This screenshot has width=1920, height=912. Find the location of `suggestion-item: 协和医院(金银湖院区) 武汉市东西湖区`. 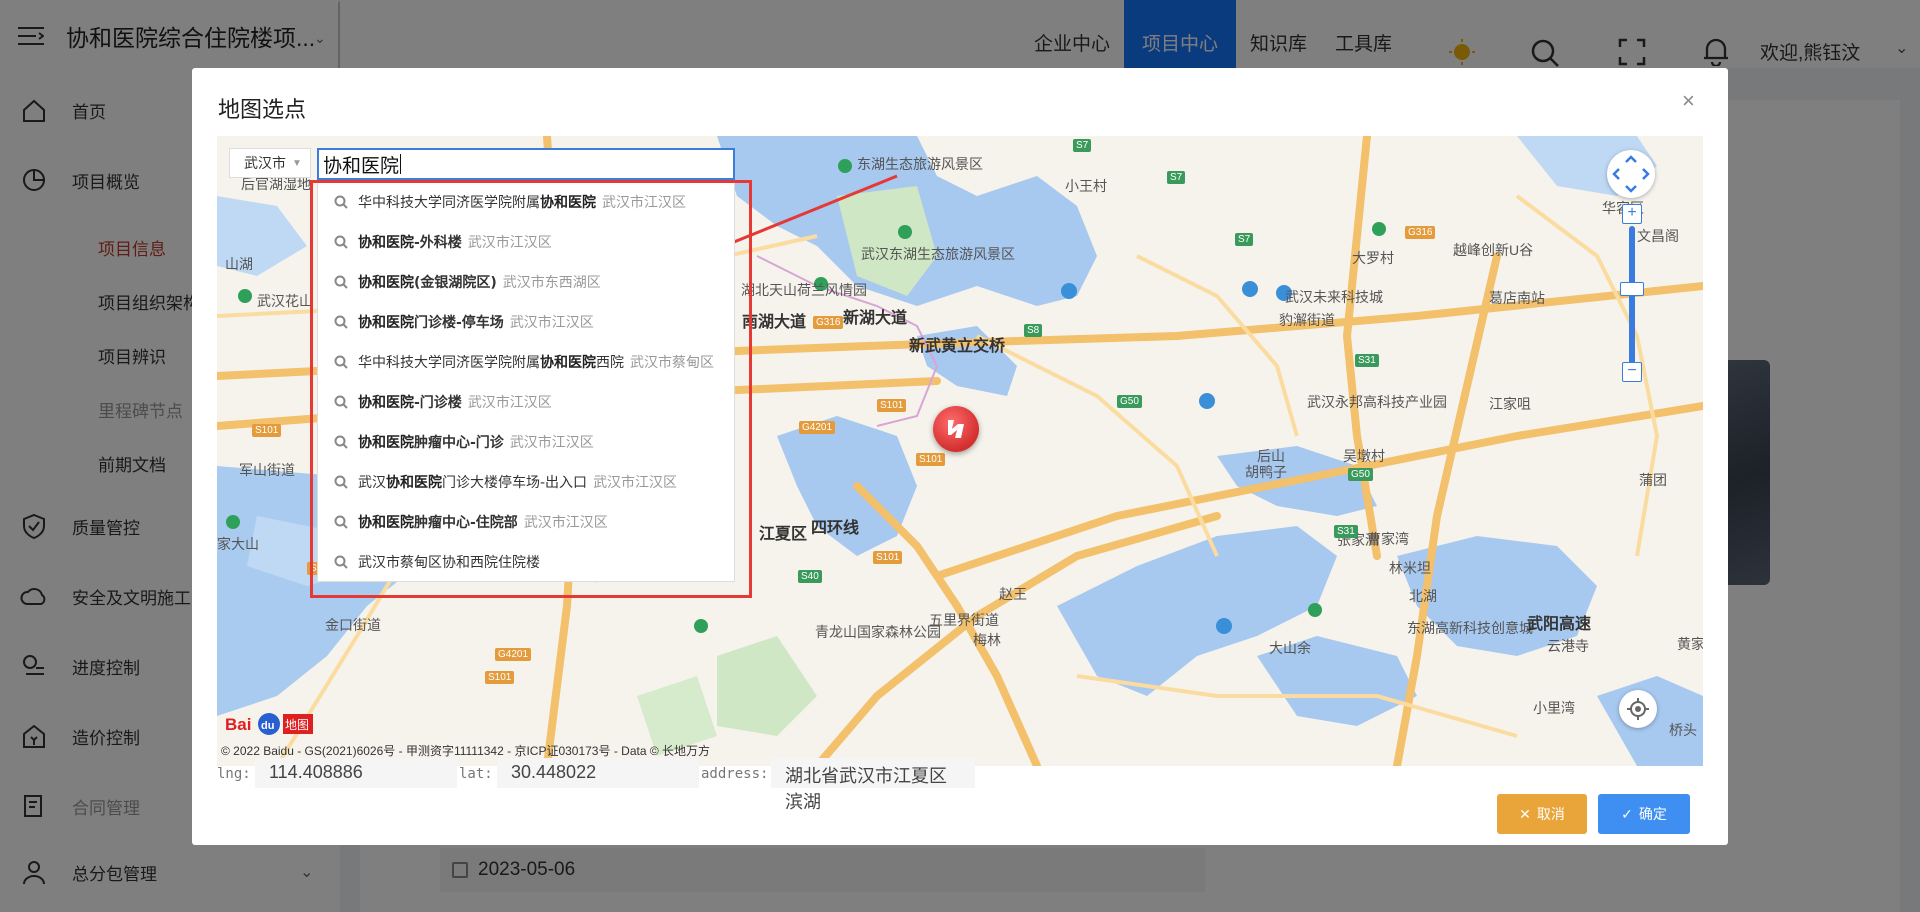

suggestion-item: 协和医院(金银湖院区) 武汉市东西湖区 is located at coordinates (527, 282).